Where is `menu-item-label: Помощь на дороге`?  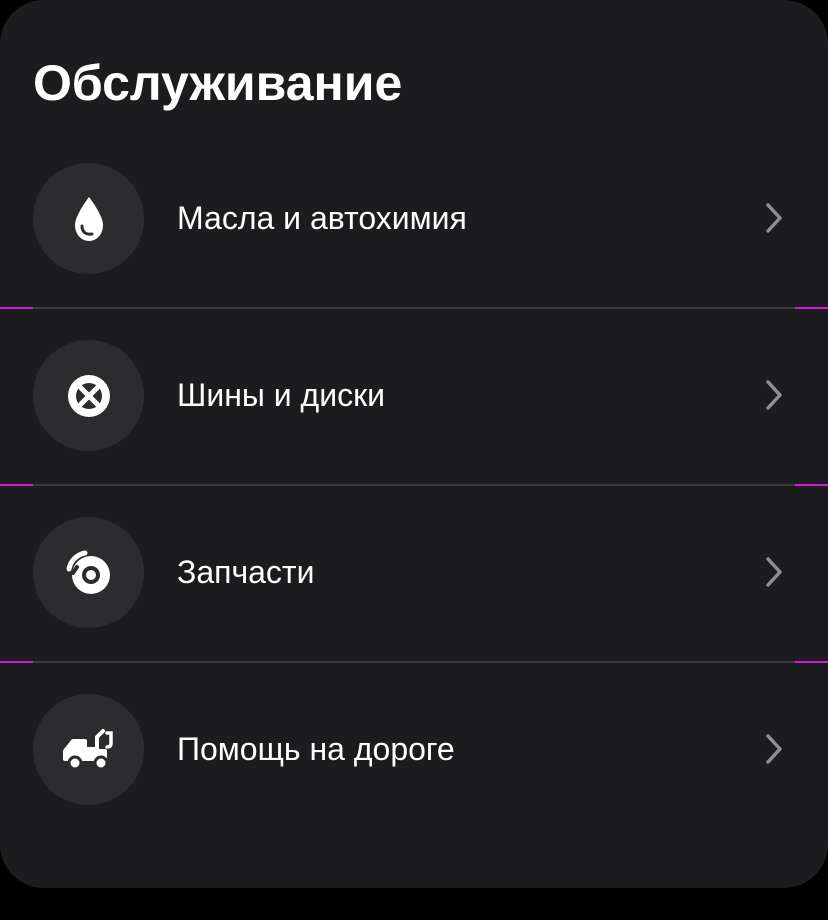 menu-item-label: Помощь на дороге is located at coordinates (316, 749).